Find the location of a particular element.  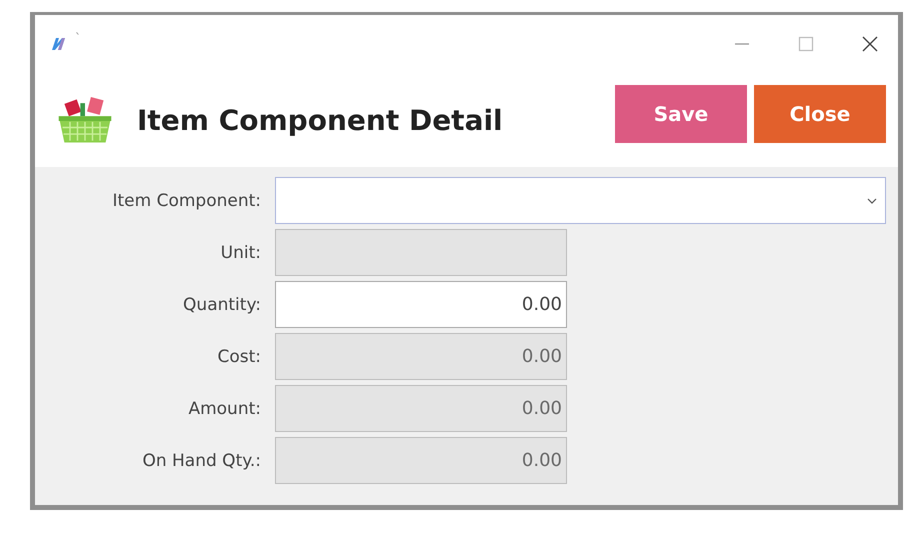

field-label: Amount: is located at coordinates (224, 408).